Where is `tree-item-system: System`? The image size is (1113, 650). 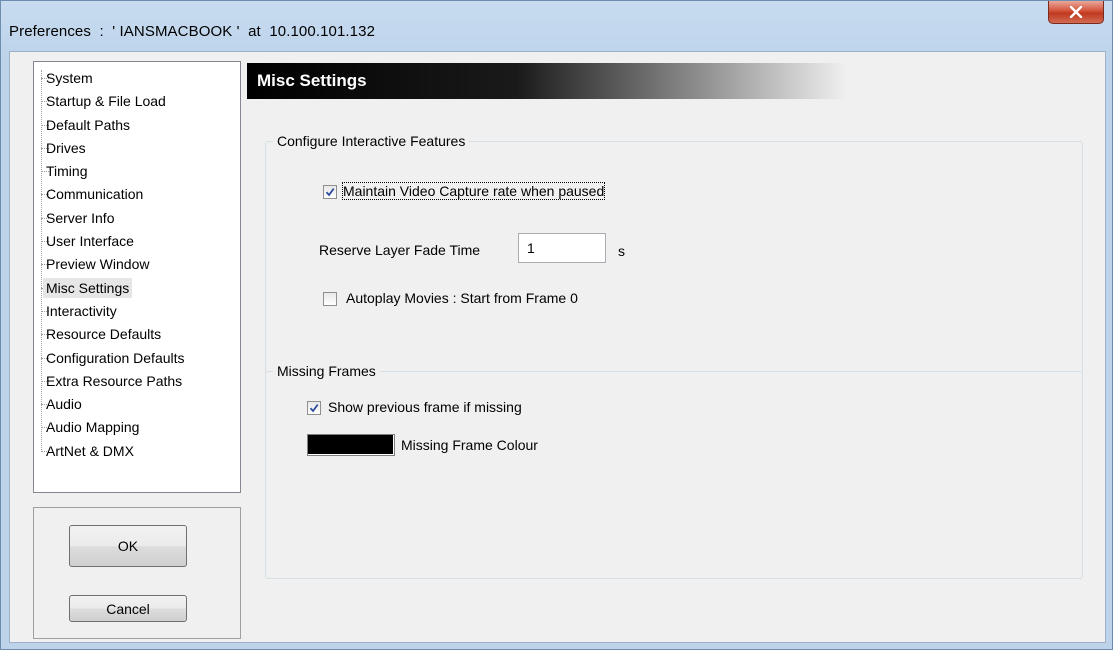 tree-item-system: System is located at coordinates (63, 79).